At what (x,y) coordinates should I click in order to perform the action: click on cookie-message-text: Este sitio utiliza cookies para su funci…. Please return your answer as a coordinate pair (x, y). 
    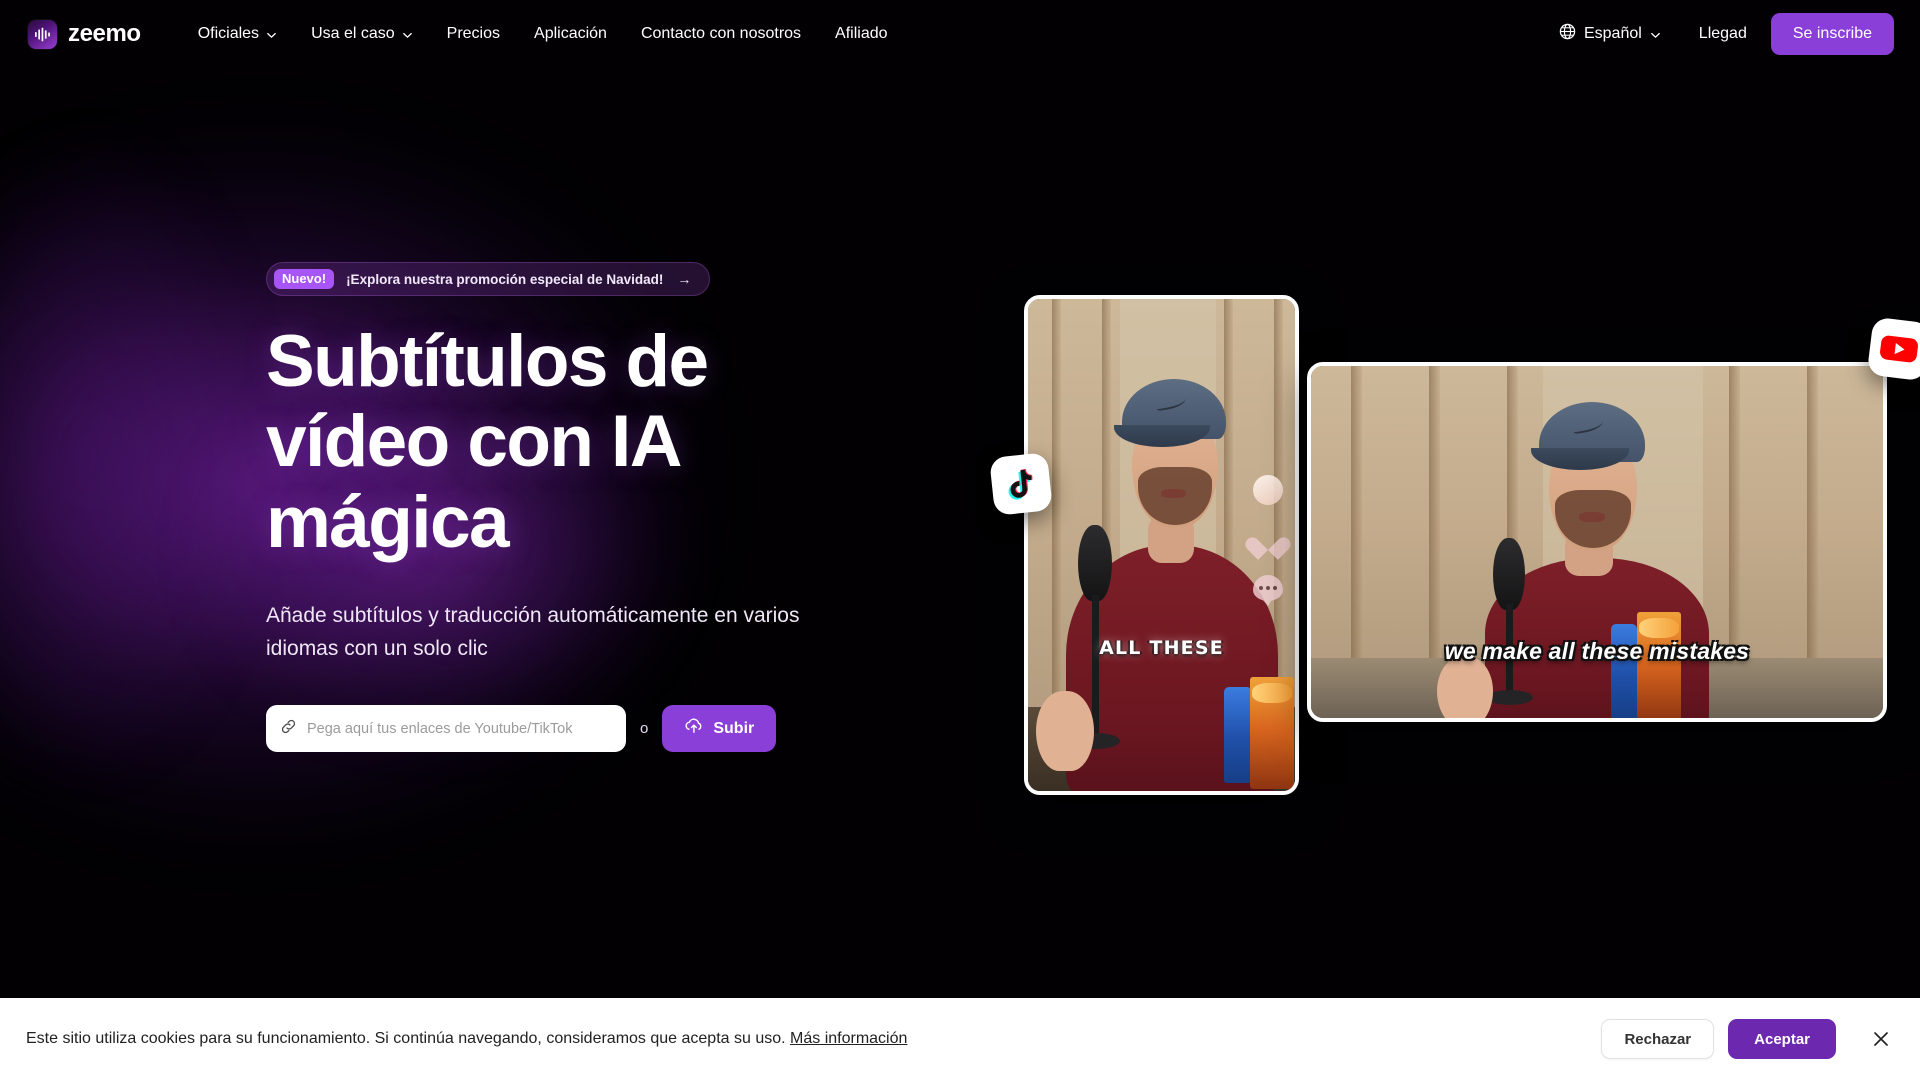
    Looking at the image, I should click on (406, 1038).